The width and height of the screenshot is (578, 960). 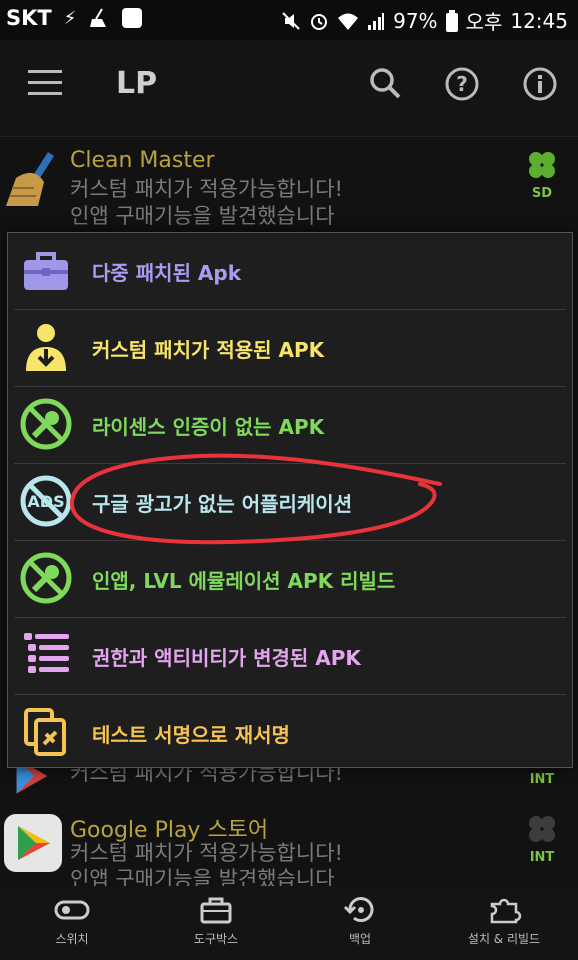 What do you see at coordinates (72, 910) in the screenshot?
I see `toggle-switch-icon` at bounding box center [72, 910].